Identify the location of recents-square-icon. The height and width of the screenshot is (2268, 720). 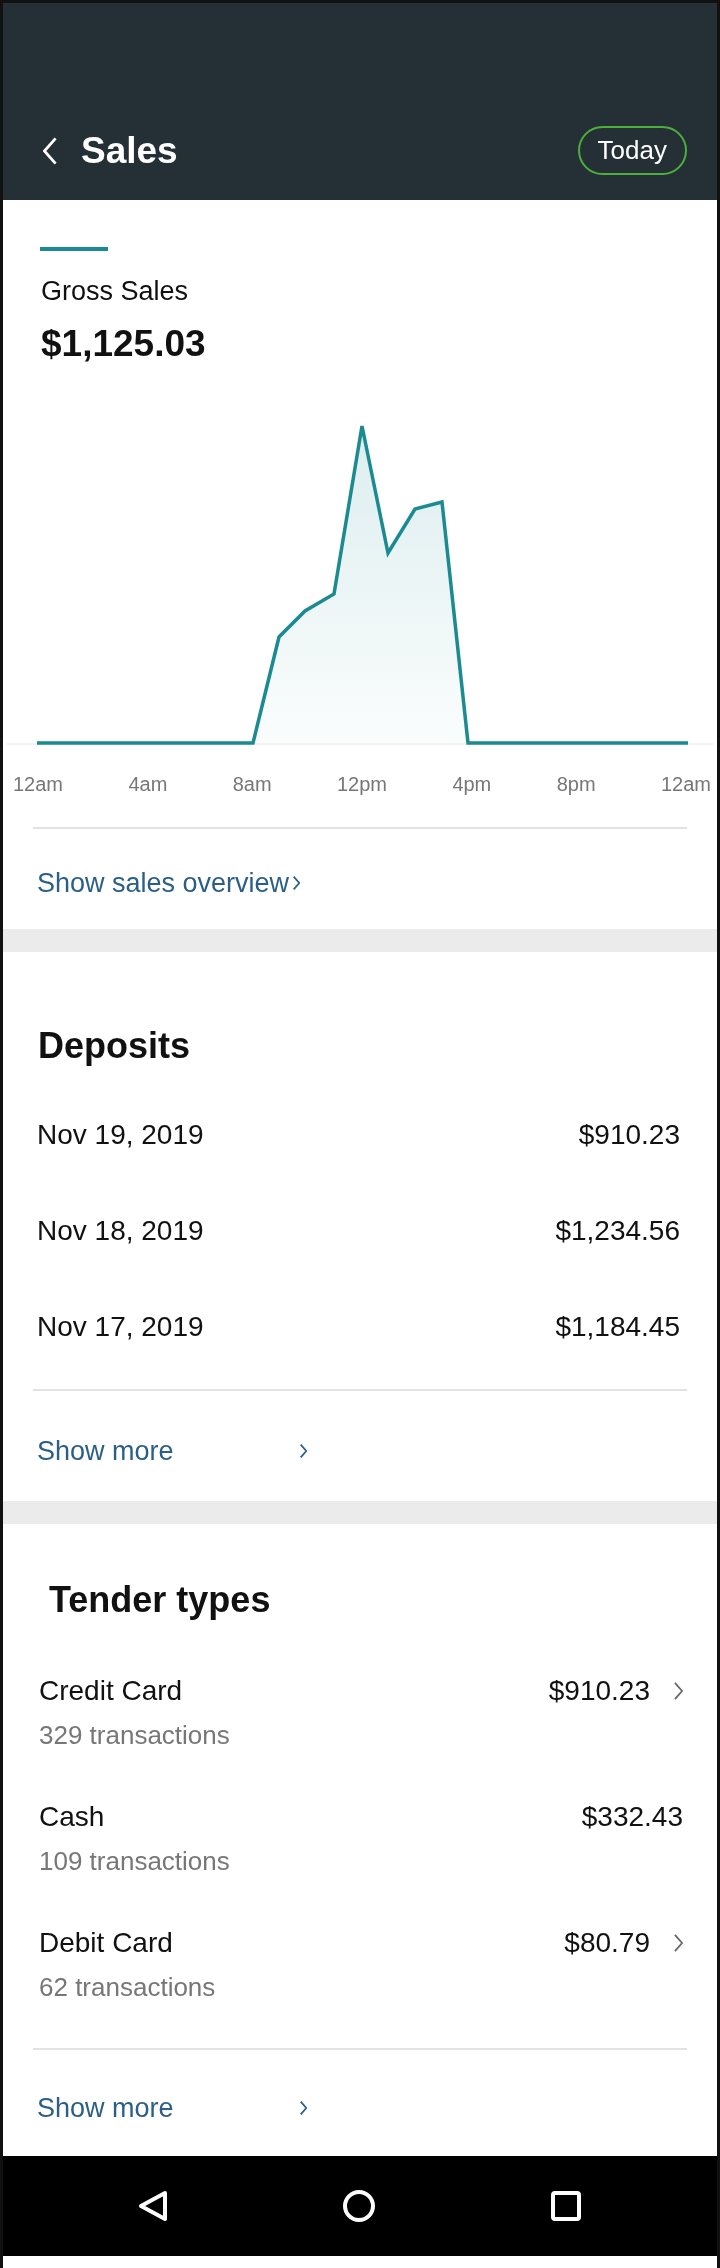
(566, 2206).